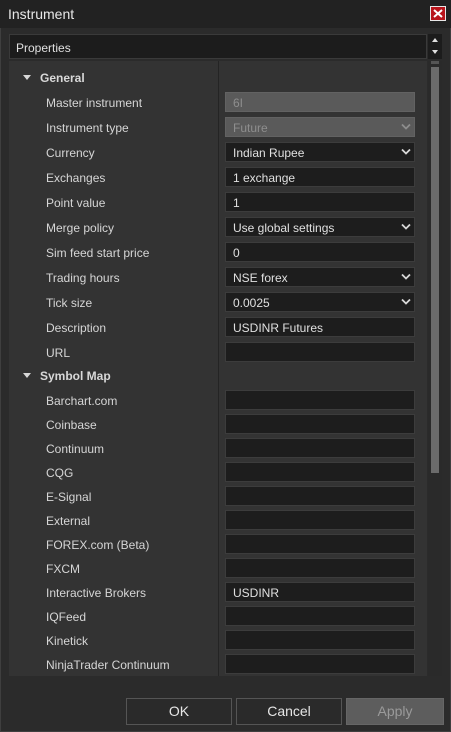 The width and height of the screenshot is (451, 732). Describe the element at coordinates (218, 401) in the screenshot. I see `property-row-barchart-com: Barchart.com` at that location.